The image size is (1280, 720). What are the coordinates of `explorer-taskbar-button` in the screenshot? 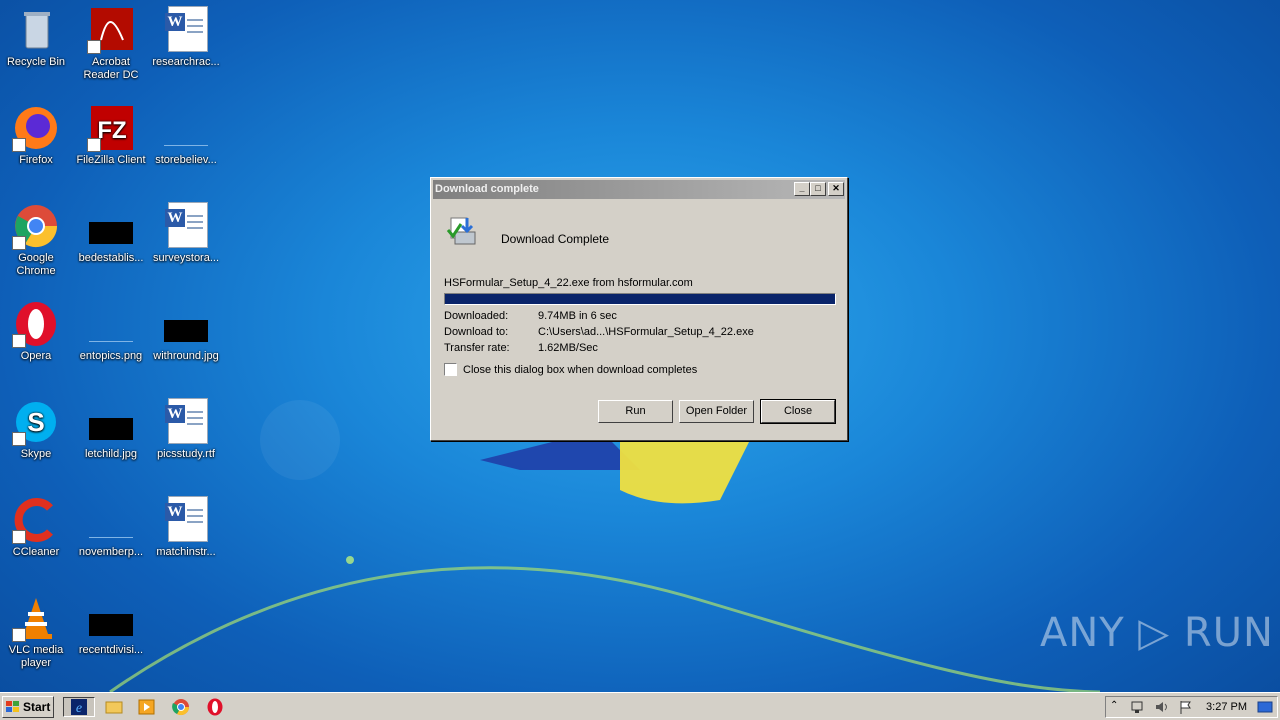 It's located at (114, 707).